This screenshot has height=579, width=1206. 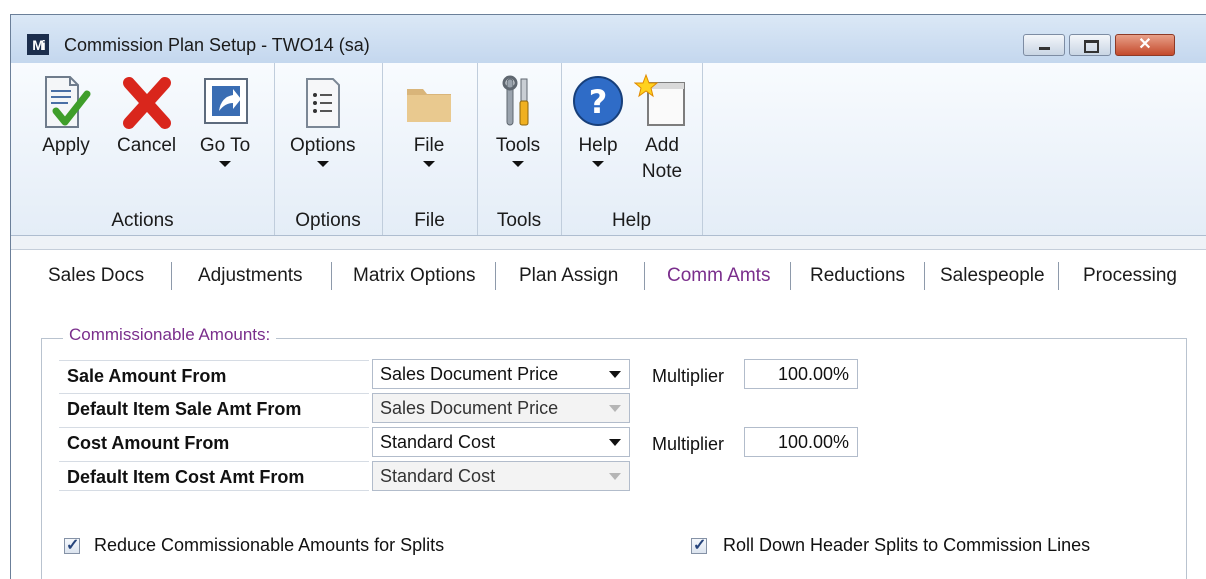 What do you see at coordinates (250, 276) in the screenshot?
I see `tab-adjustments: Adjustments` at bounding box center [250, 276].